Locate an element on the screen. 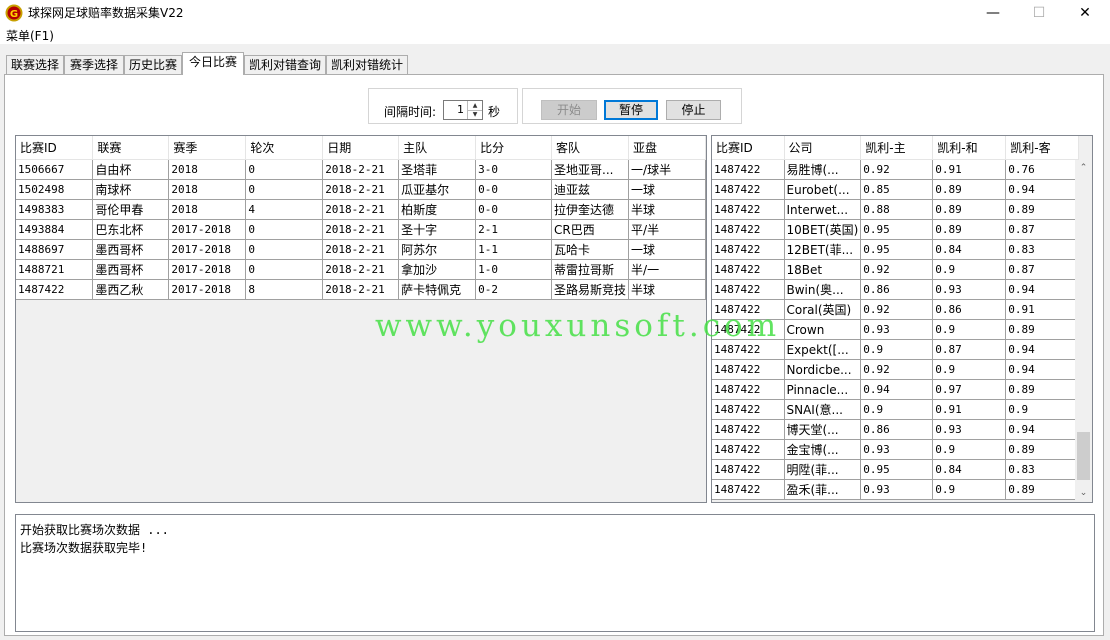 This screenshot has height=640, width=1110. stop-button: 停止 is located at coordinates (693, 110).